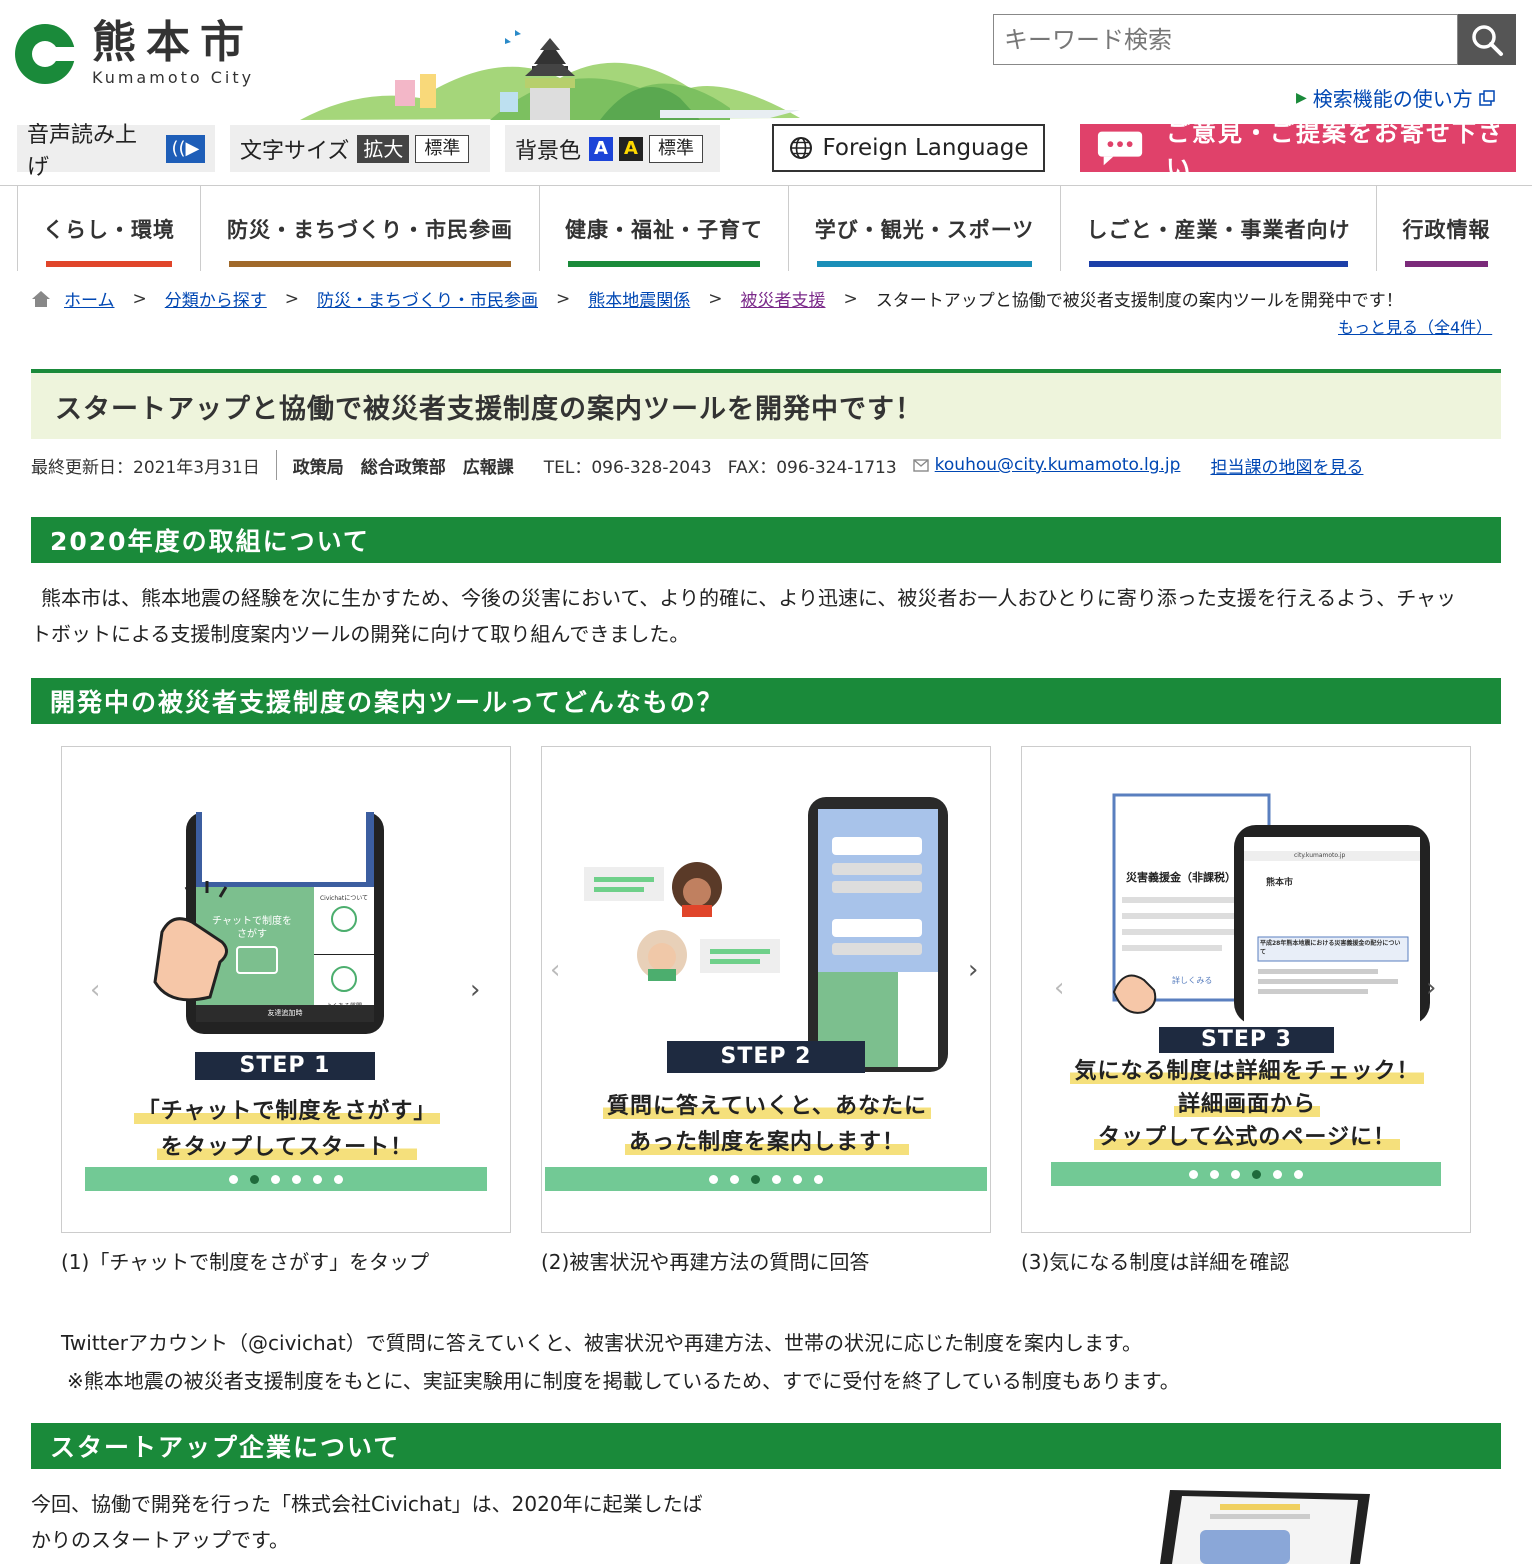 This screenshot has height=1564, width=1532. I want to click on nav-item-living: くらし・環境, so click(108, 228).